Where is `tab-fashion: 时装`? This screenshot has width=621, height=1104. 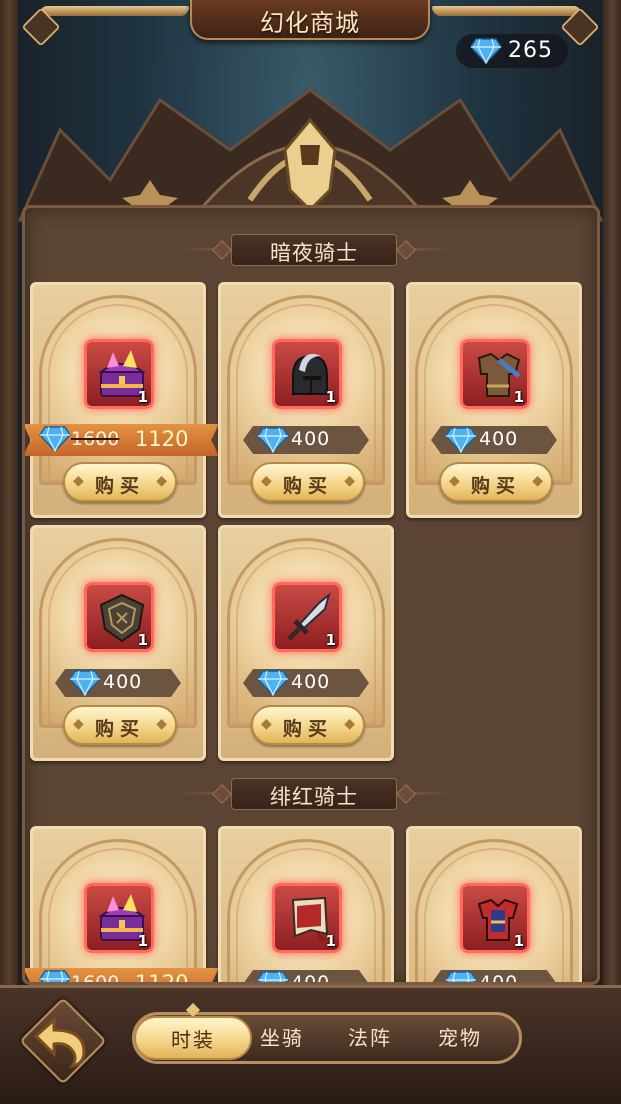 tab-fashion: 时装 is located at coordinates (193, 1038).